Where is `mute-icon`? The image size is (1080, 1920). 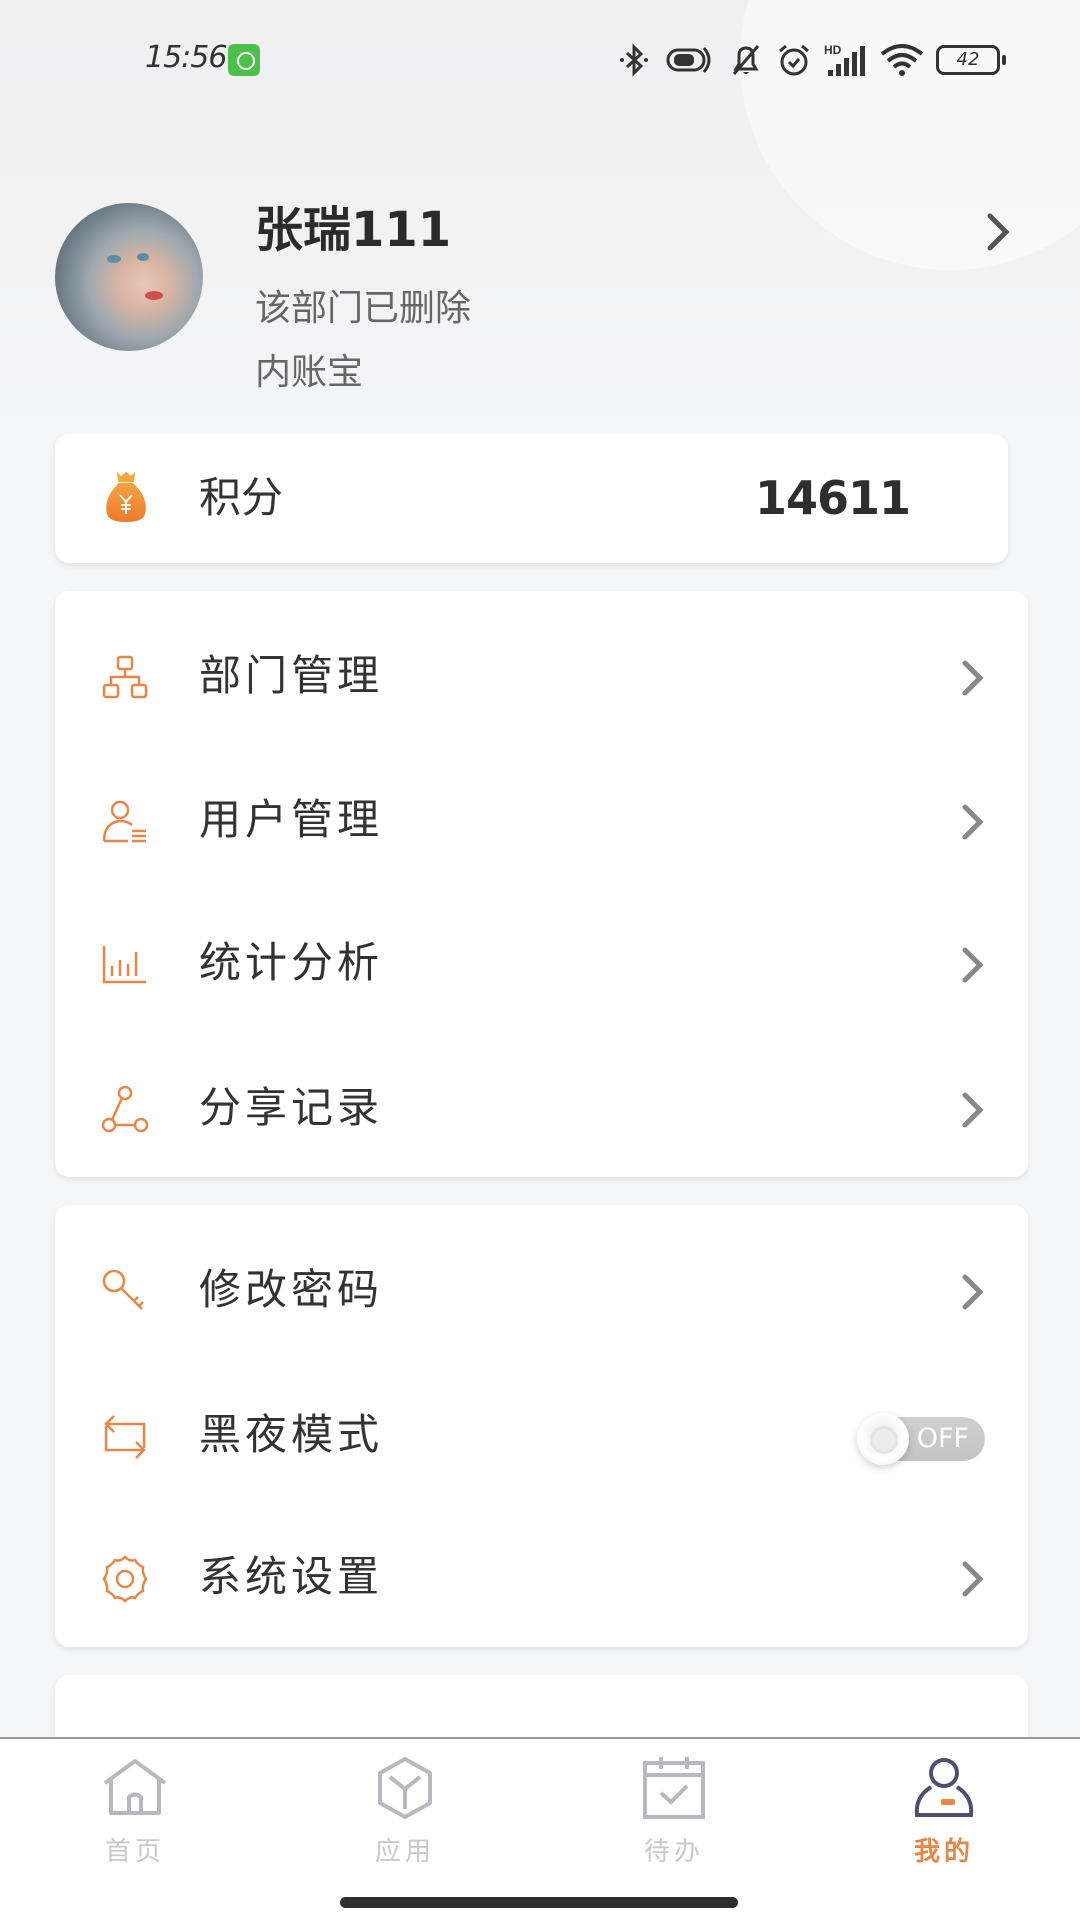 mute-icon is located at coordinates (746, 60).